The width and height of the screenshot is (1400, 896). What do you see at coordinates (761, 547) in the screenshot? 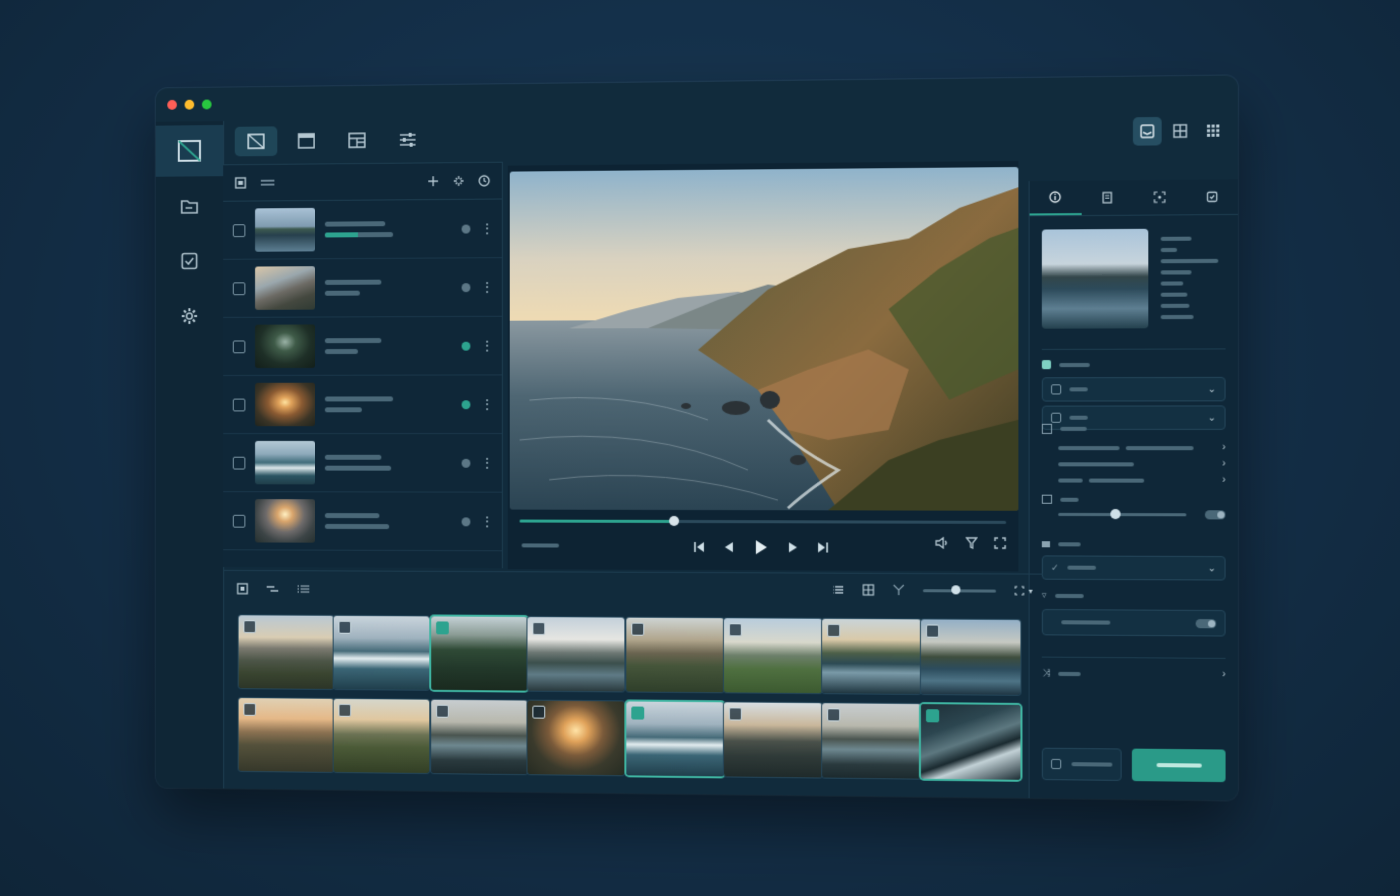
I see `play-icon` at bounding box center [761, 547].